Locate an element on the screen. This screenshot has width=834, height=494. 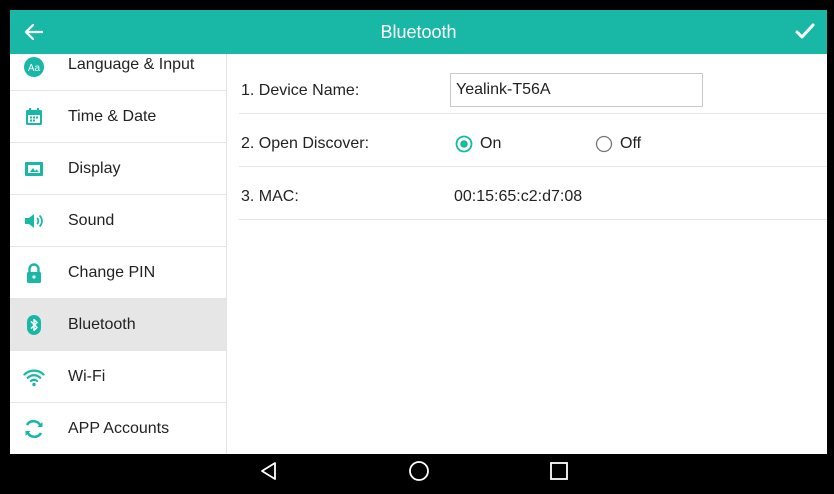
sidebar-item-display: Display is located at coordinates (118, 169).